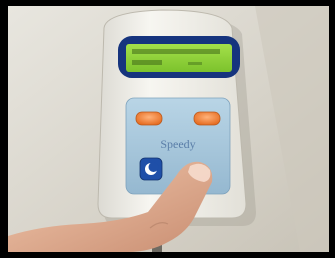 The height and width of the screenshot is (258, 335). I want to click on right-soft-button, so click(207, 118).